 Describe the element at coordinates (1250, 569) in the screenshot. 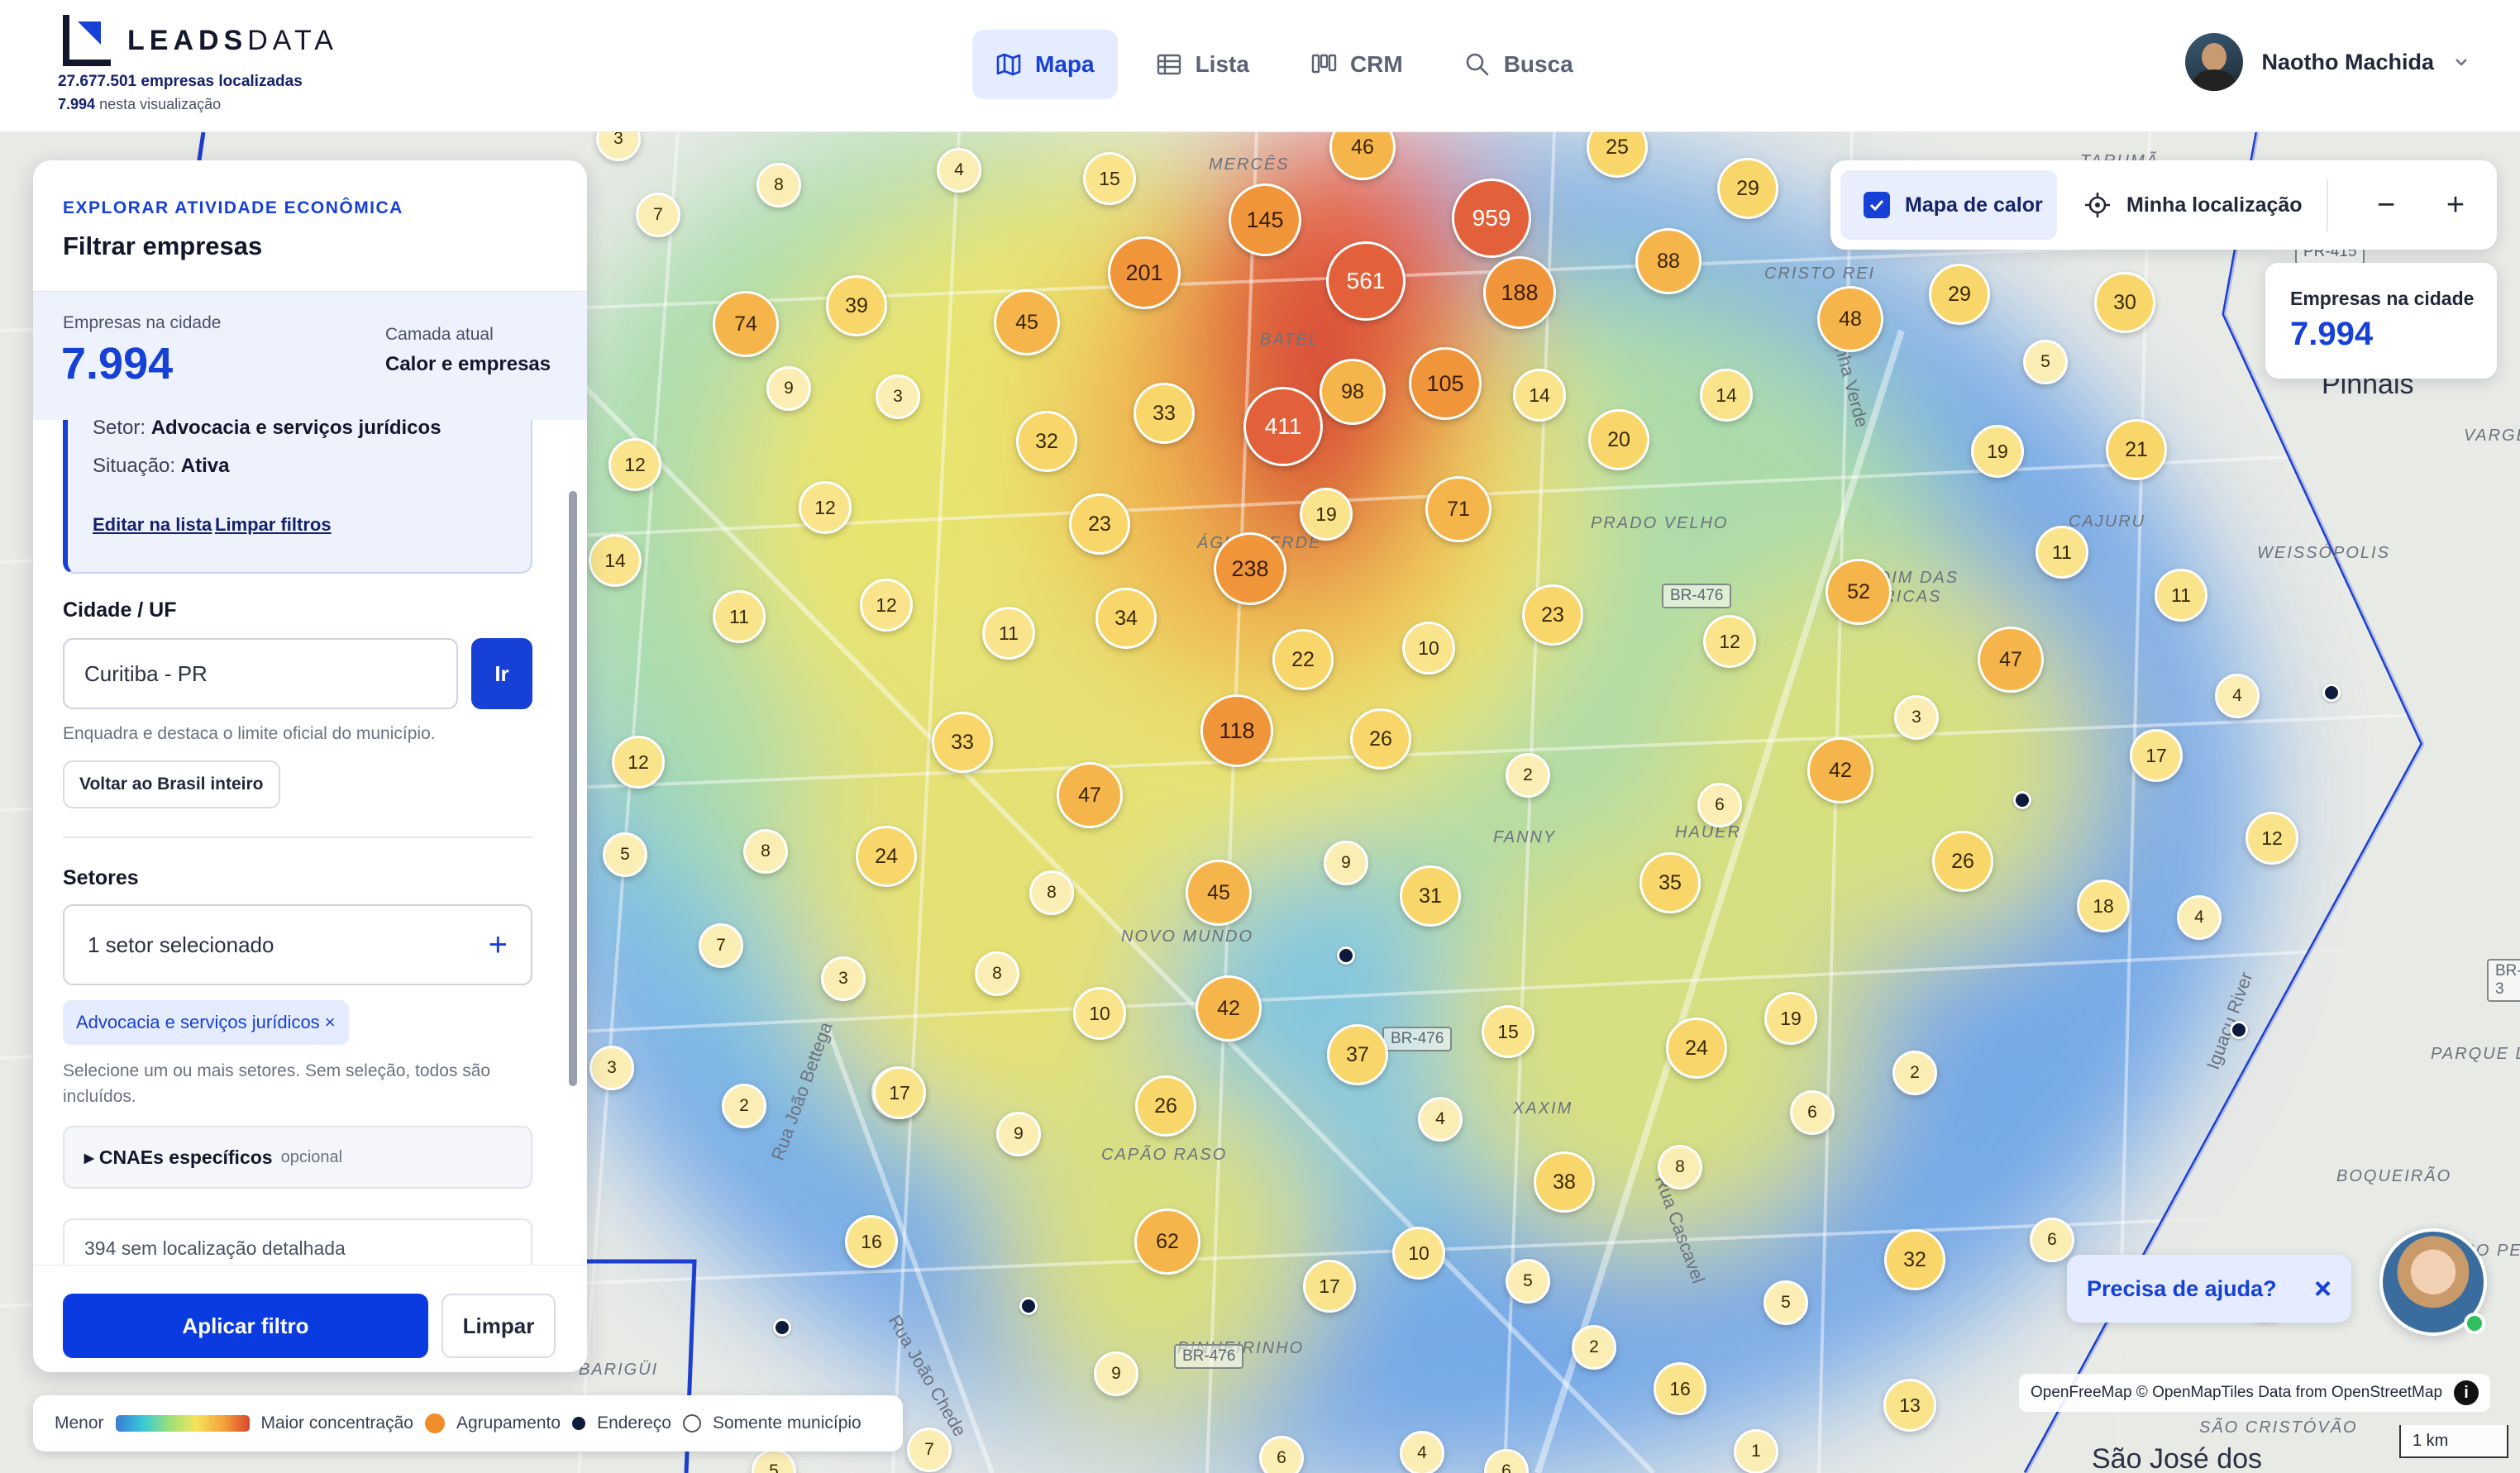

I see `cluster-marker: 238` at that location.